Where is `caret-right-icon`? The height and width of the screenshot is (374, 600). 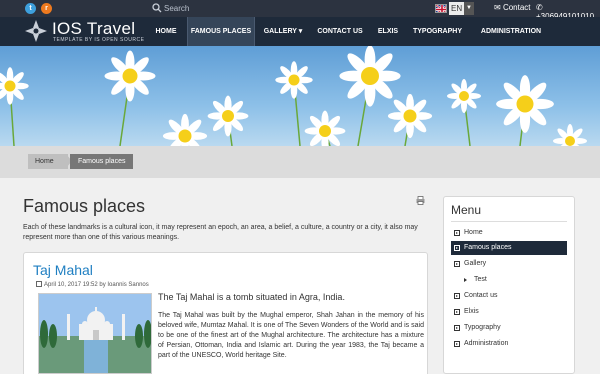
caret-right-icon is located at coordinates (465, 280).